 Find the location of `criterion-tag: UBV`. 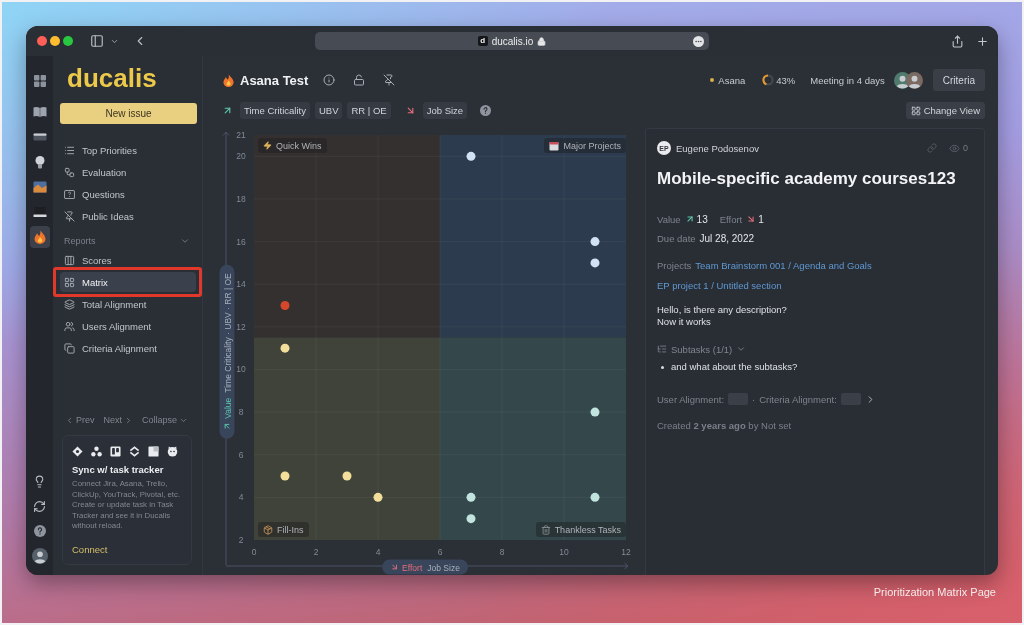

criterion-tag: UBV is located at coordinates (328, 110).